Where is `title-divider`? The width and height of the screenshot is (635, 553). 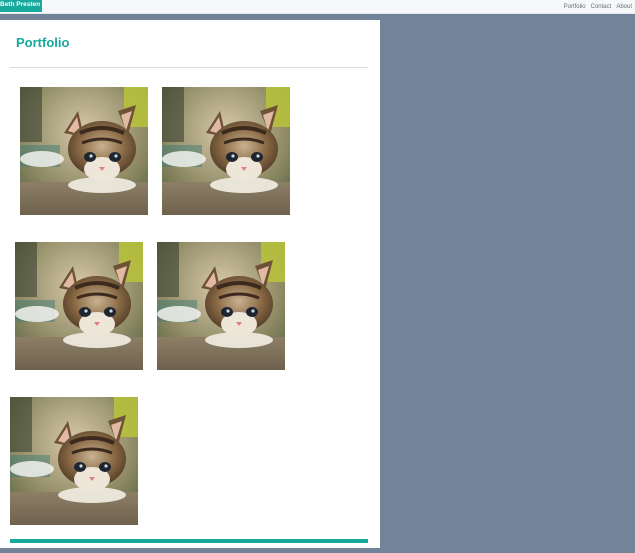 title-divider is located at coordinates (189, 67).